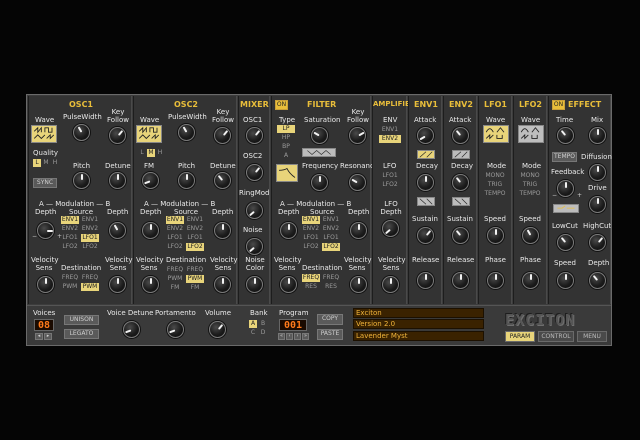 The height and width of the screenshot is (440, 640). What do you see at coordinates (286, 143) in the screenshot?
I see `filter-type-selector: LP HP BP A` at bounding box center [286, 143].